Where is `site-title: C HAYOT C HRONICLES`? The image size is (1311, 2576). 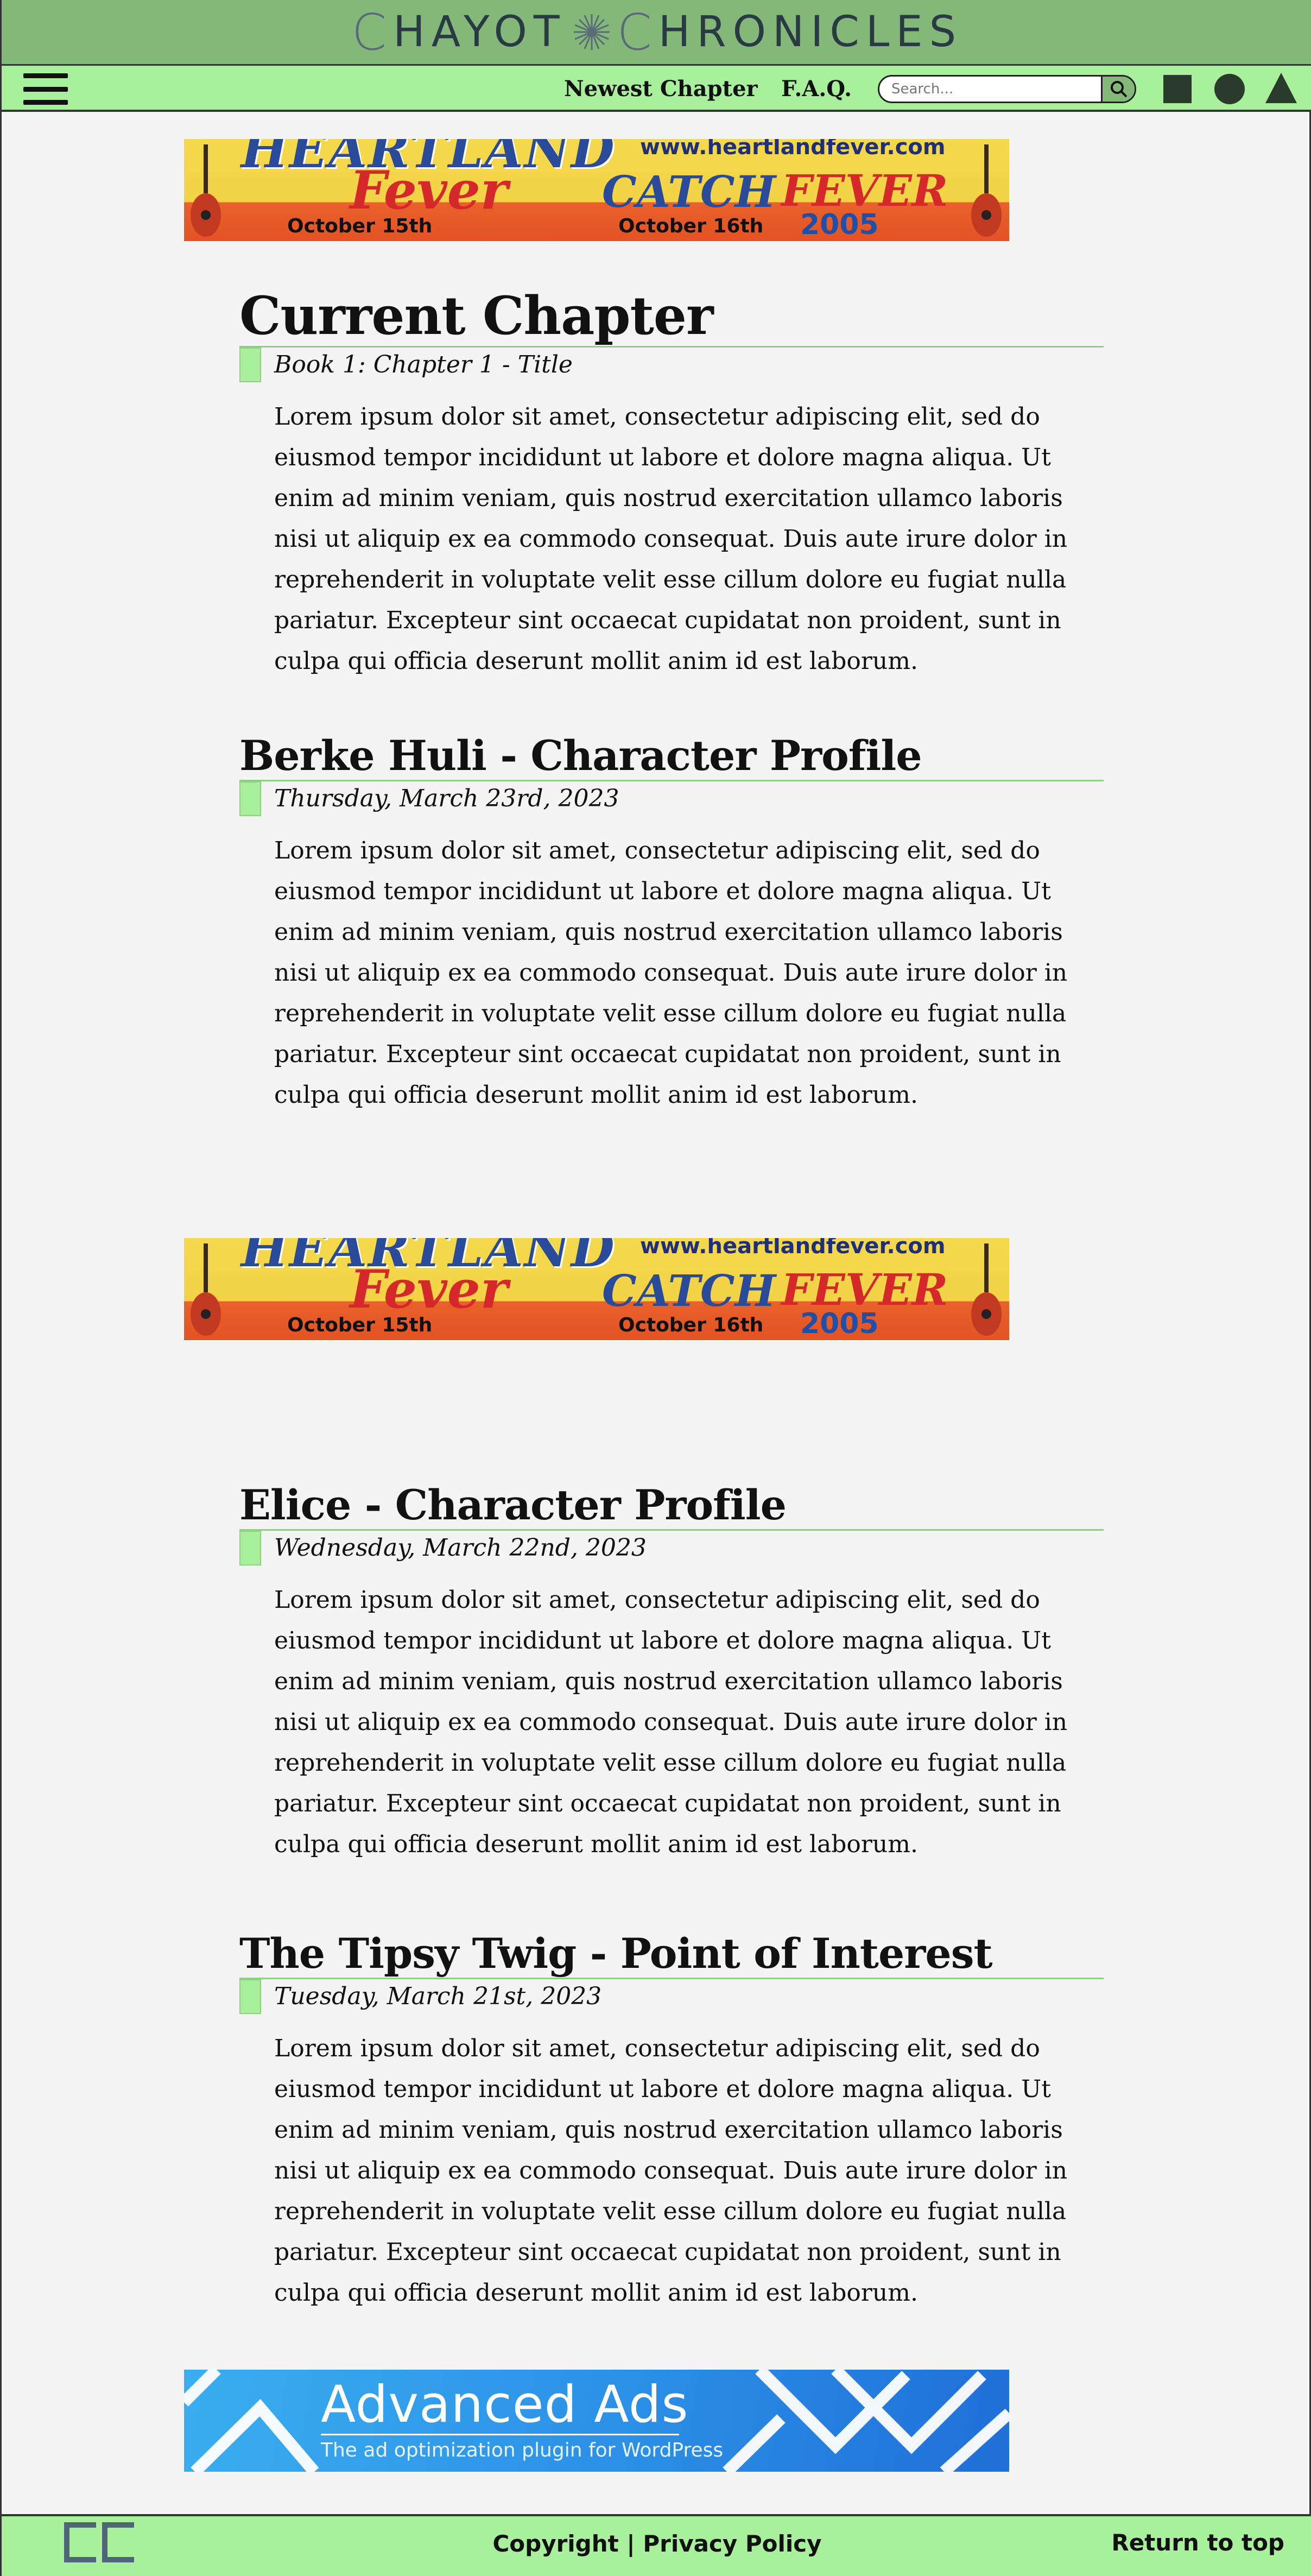 site-title: C HAYOT C HRONICLES is located at coordinates (657, 32).